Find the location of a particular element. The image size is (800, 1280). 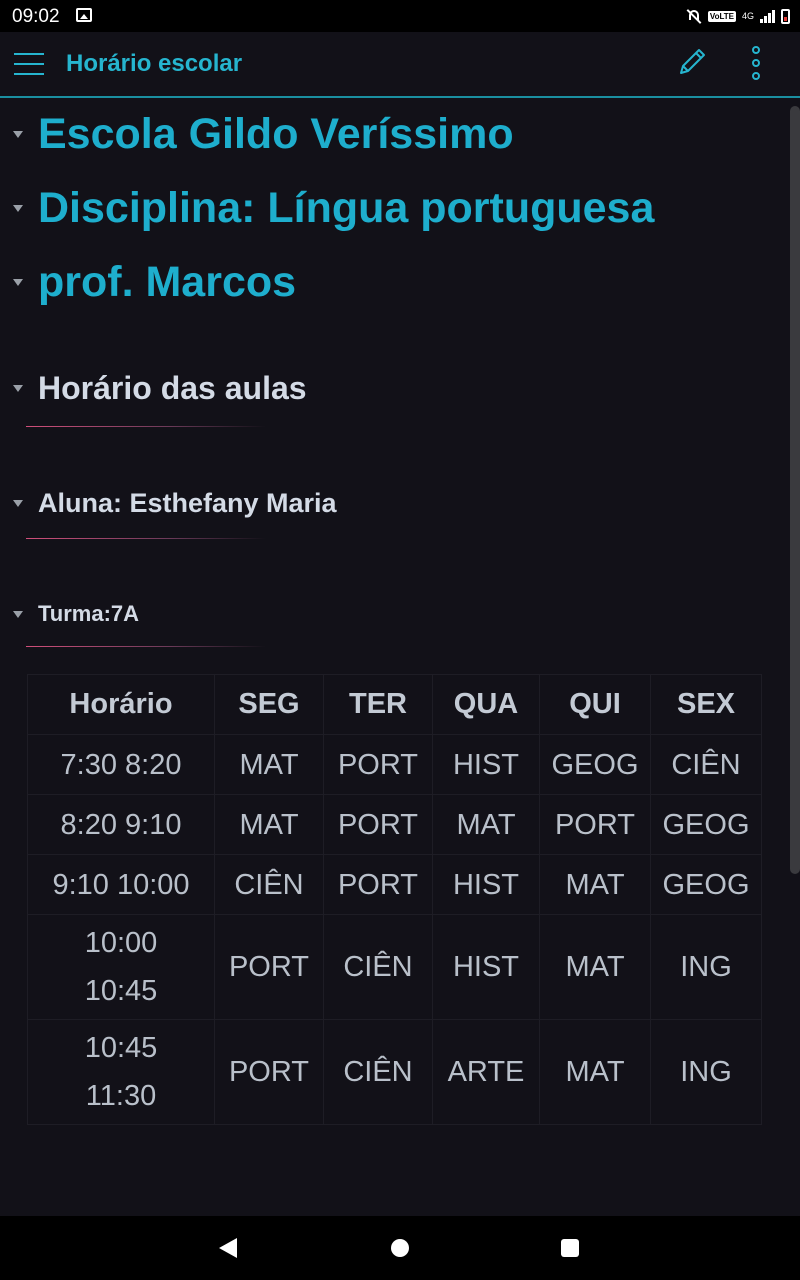

recents-icon is located at coordinates (570, 1248).